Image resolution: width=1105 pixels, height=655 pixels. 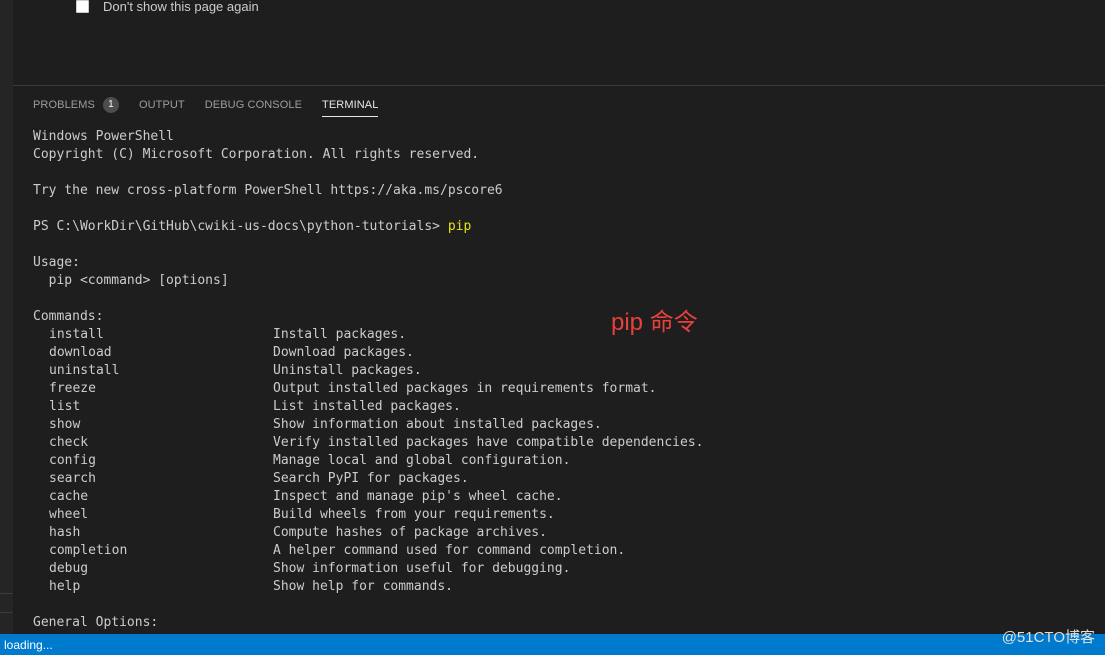 What do you see at coordinates (559, 42) in the screenshot?
I see `welcome-page: Don't show this page again` at bounding box center [559, 42].